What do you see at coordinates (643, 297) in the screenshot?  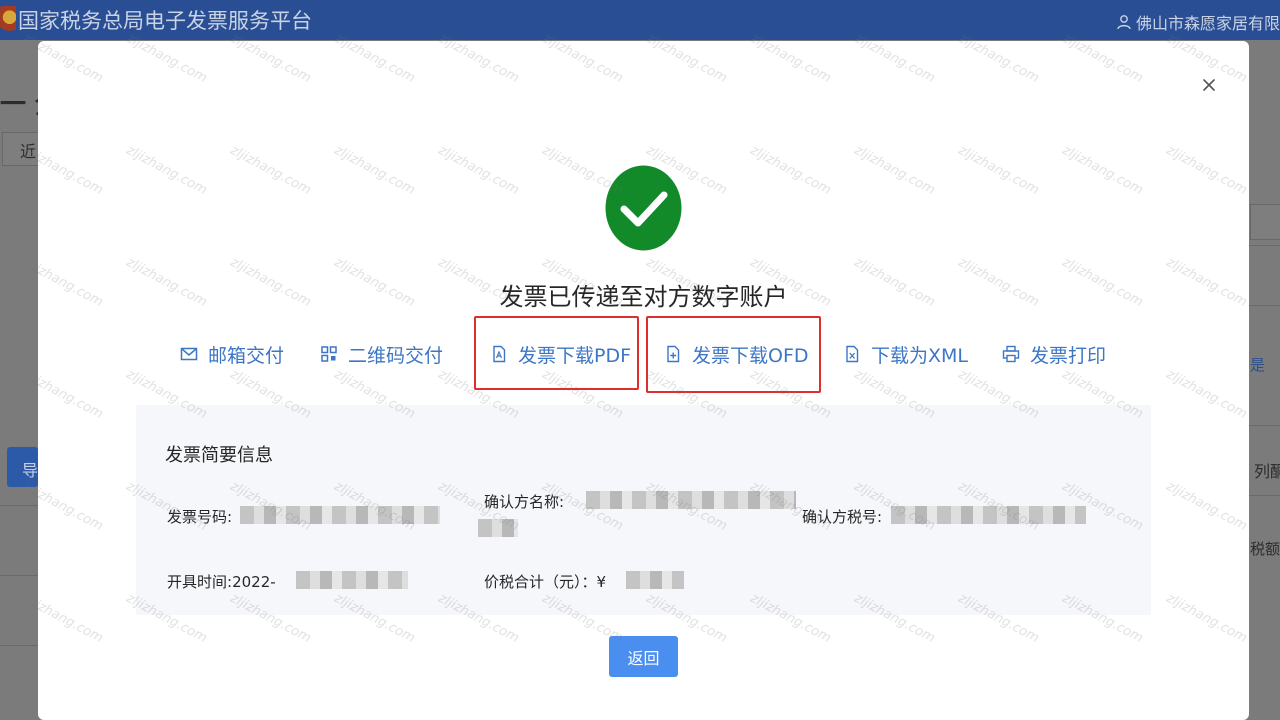 I see `status-title: 发票已传递至对方数字账户` at bounding box center [643, 297].